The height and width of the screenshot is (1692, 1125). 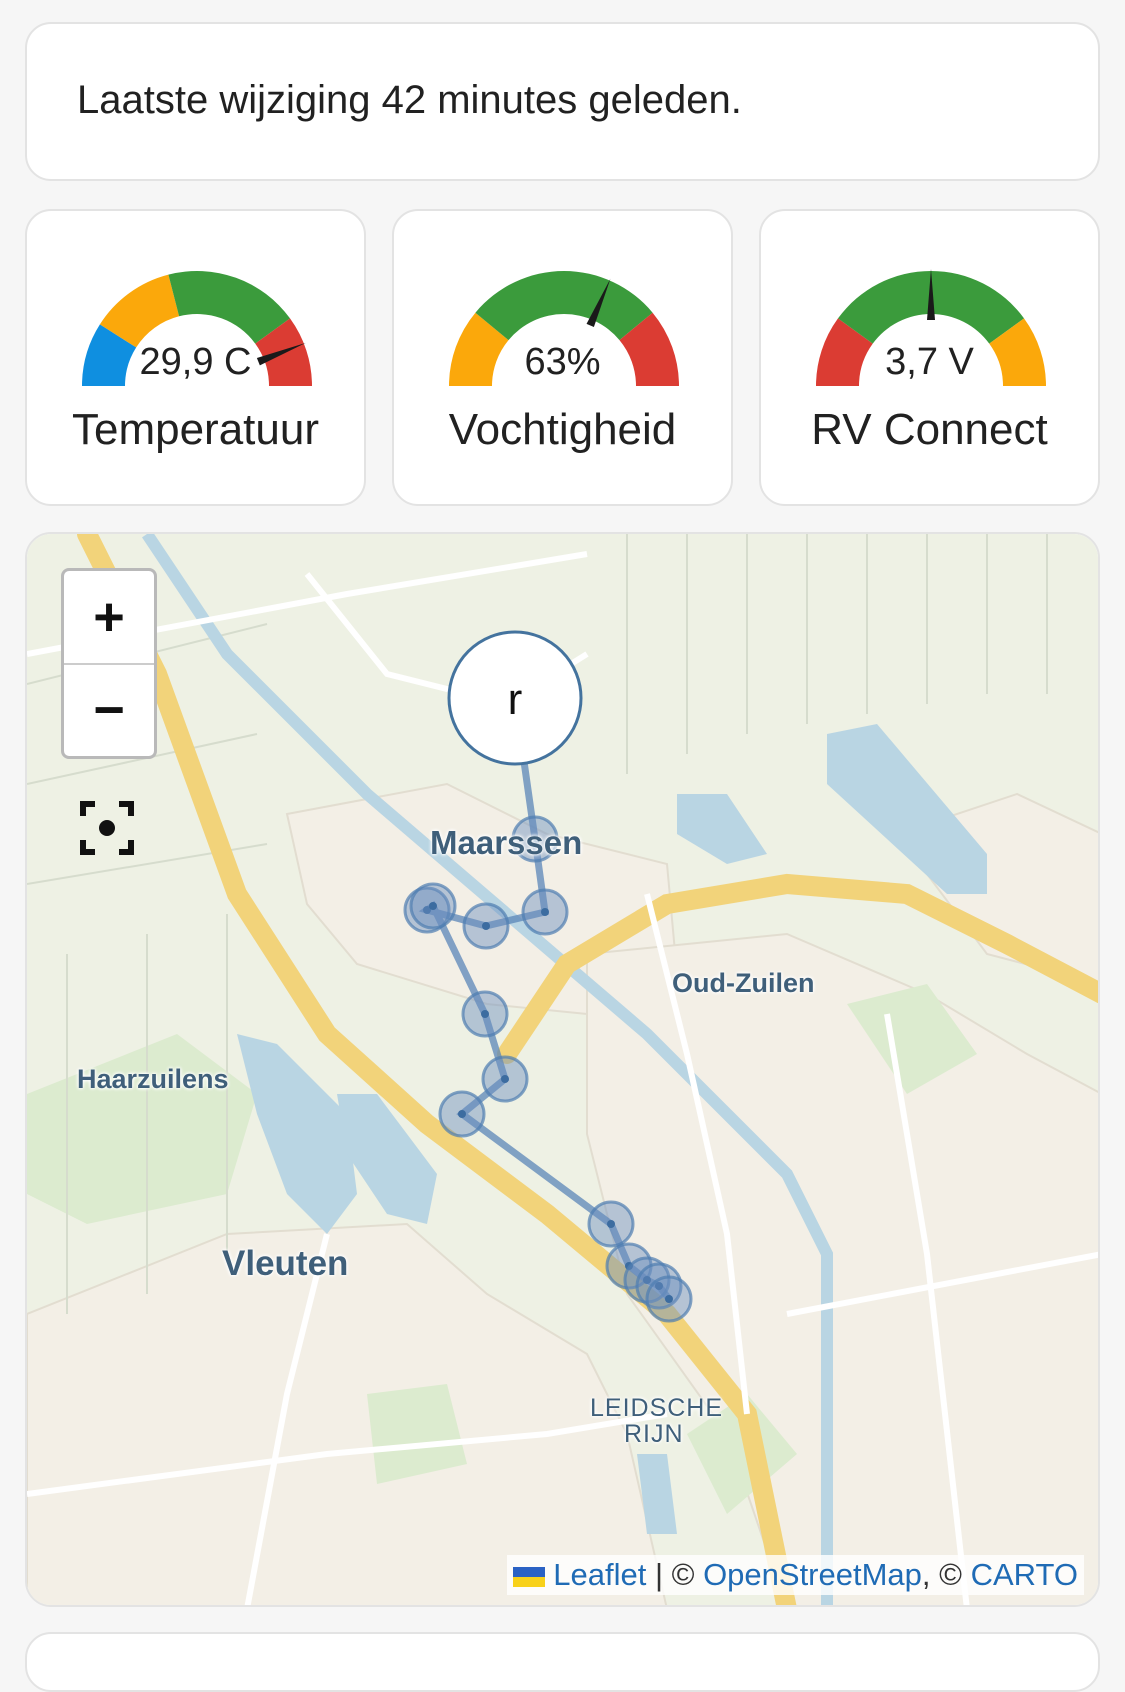 I want to click on gauge-card-rv-connect: 3,7 V RV Connect, so click(x=929, y=357).